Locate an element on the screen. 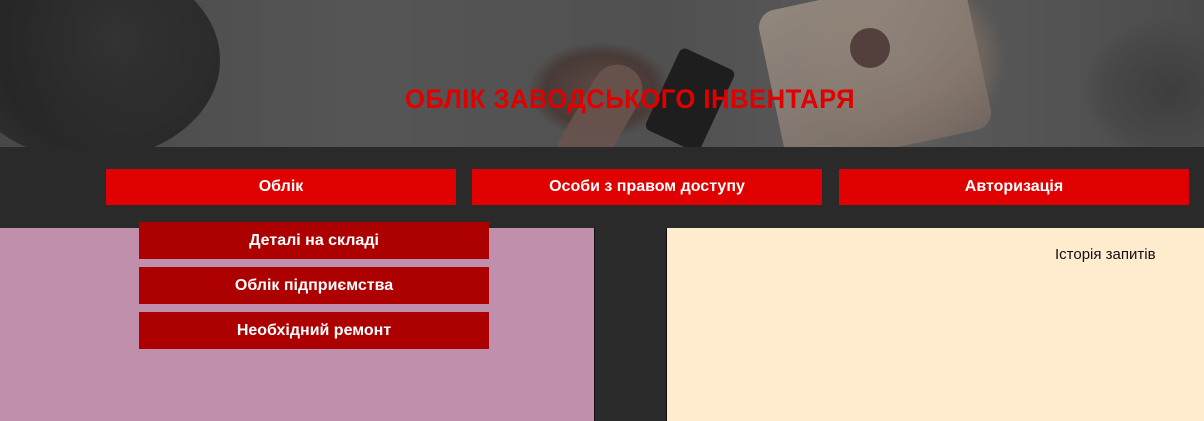  nav-authorization-button: Авторизація is located at coordinates (1014, 187).